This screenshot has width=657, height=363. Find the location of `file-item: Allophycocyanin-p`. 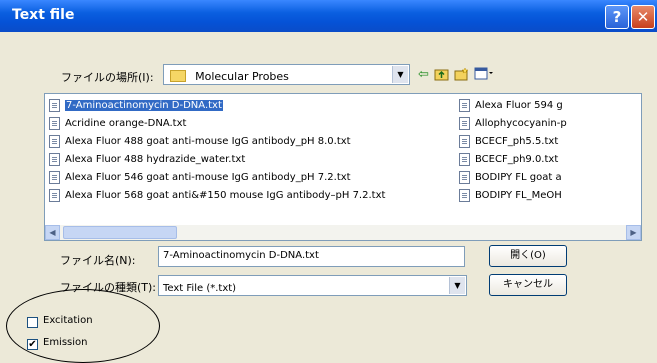

file-item: Allophycocyanin-p is located at coordinates (549, 124).